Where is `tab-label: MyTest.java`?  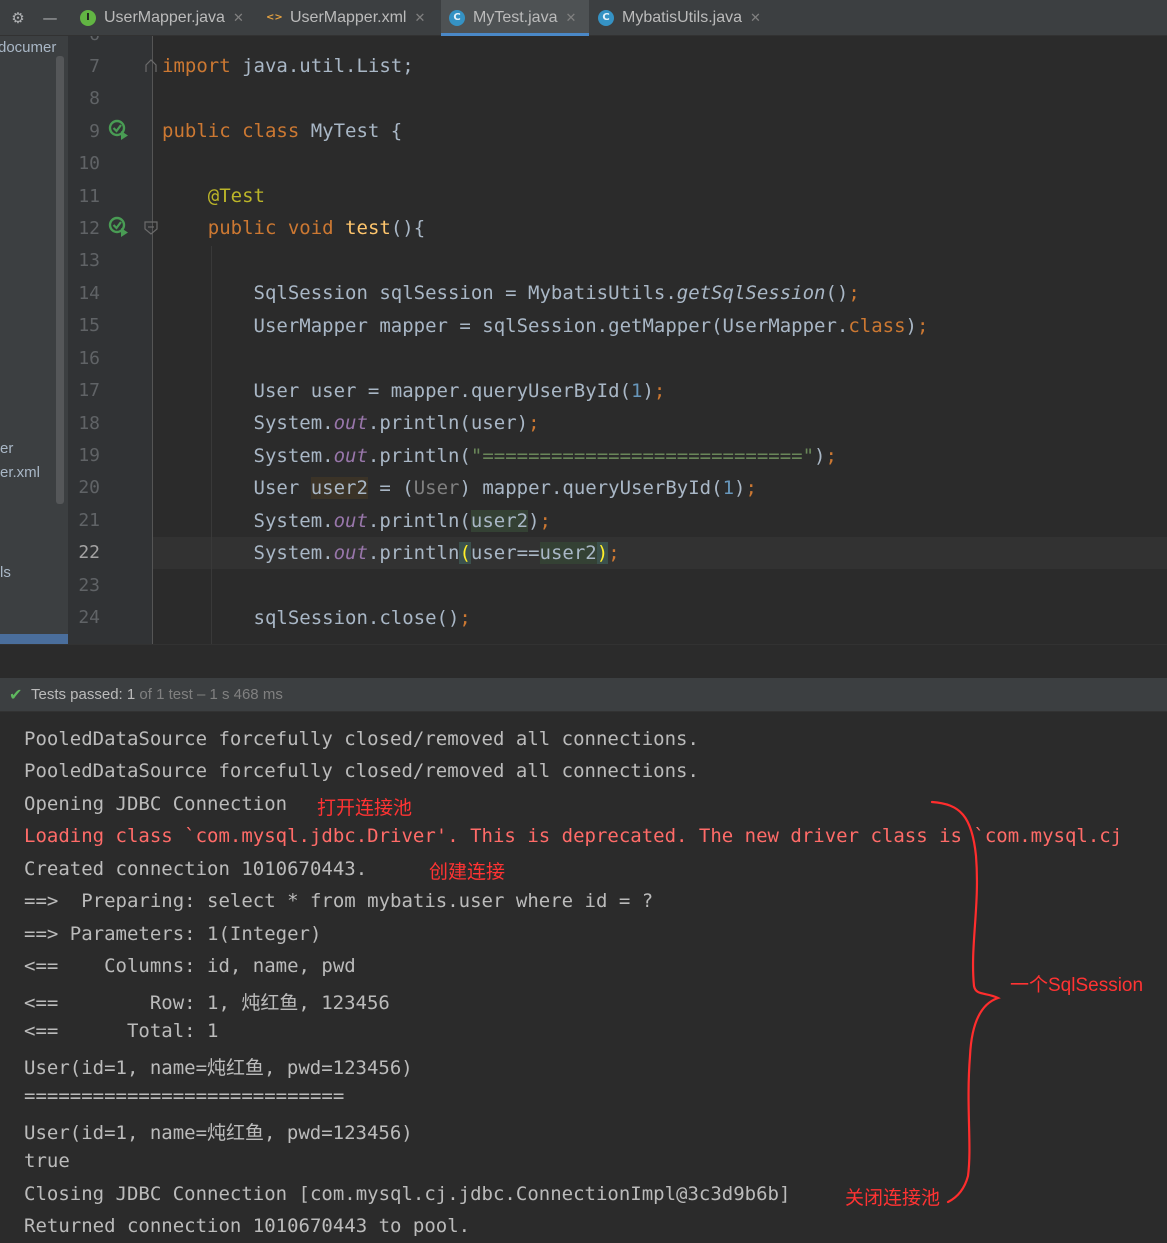
tab-label: MyTest.java is located at coordinates (515, 17).